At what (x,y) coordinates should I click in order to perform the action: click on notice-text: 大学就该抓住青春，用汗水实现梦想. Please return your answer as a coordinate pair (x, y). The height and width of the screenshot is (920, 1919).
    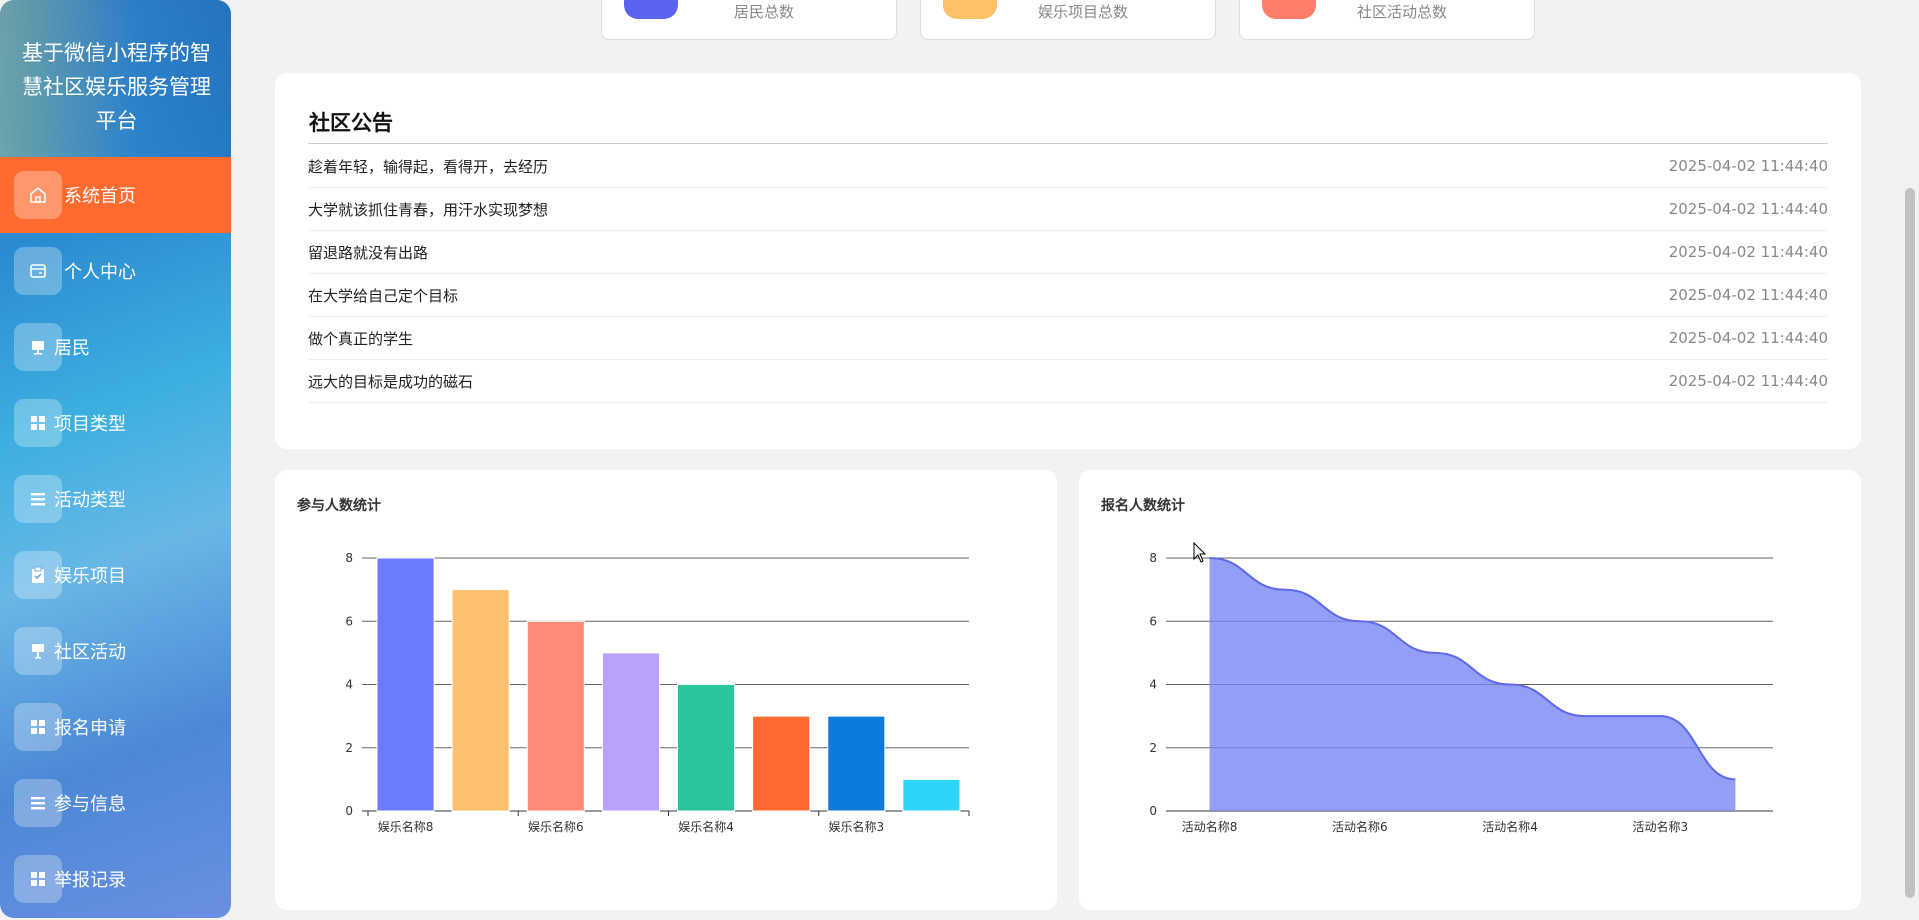
    Looking at the image, I should click on (428, 209).